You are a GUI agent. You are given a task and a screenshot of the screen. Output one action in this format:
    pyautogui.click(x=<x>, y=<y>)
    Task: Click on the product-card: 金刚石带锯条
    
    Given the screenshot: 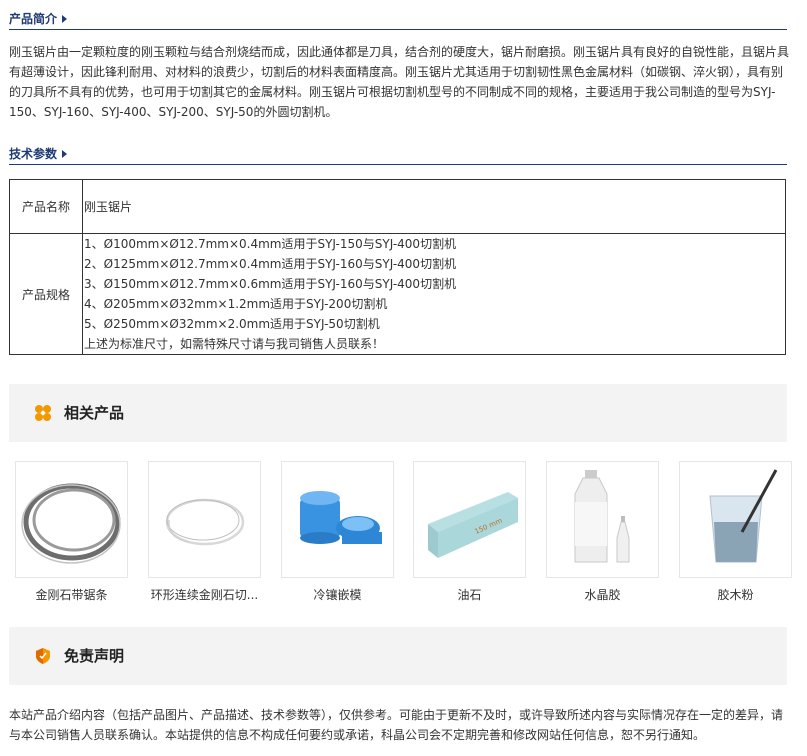 What is the action you would take?
    pyautogui.click(x=71, y=532)
    